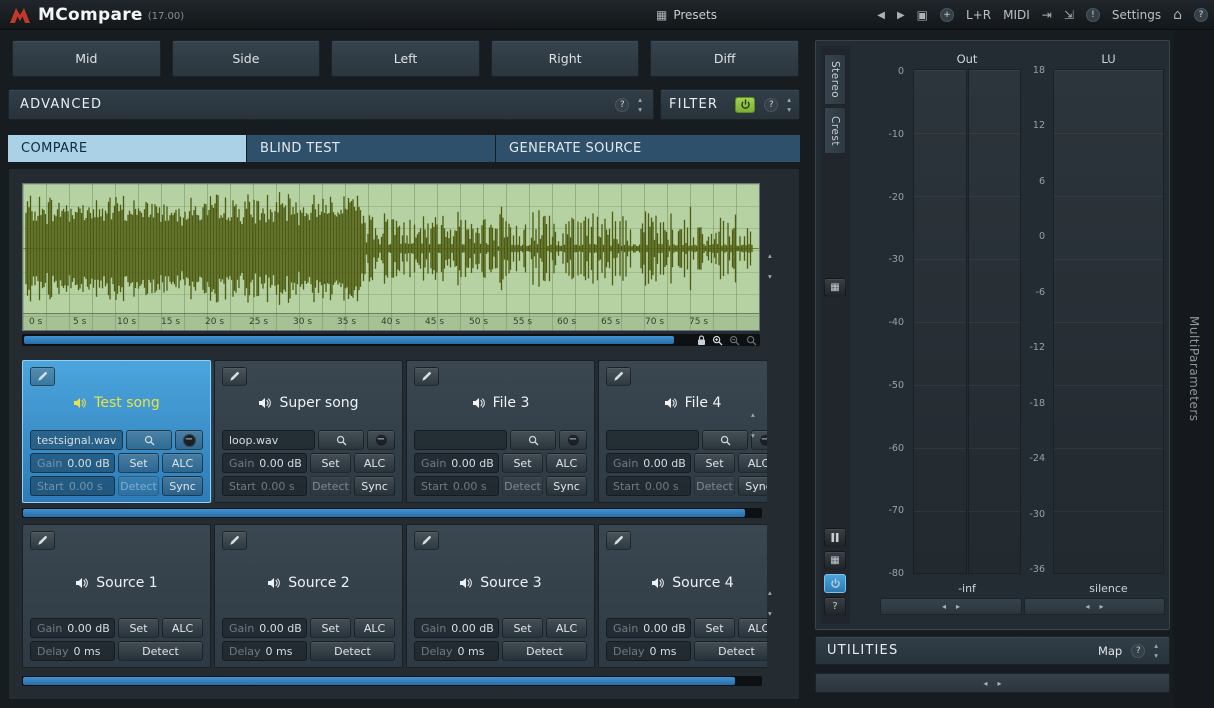 The height and width of the screenshot is (708, 1214). What do you see at coordinates (1177, 15) in the screenshot?
I see `home-icon: ⌂` at bounding box center [1177, 15].